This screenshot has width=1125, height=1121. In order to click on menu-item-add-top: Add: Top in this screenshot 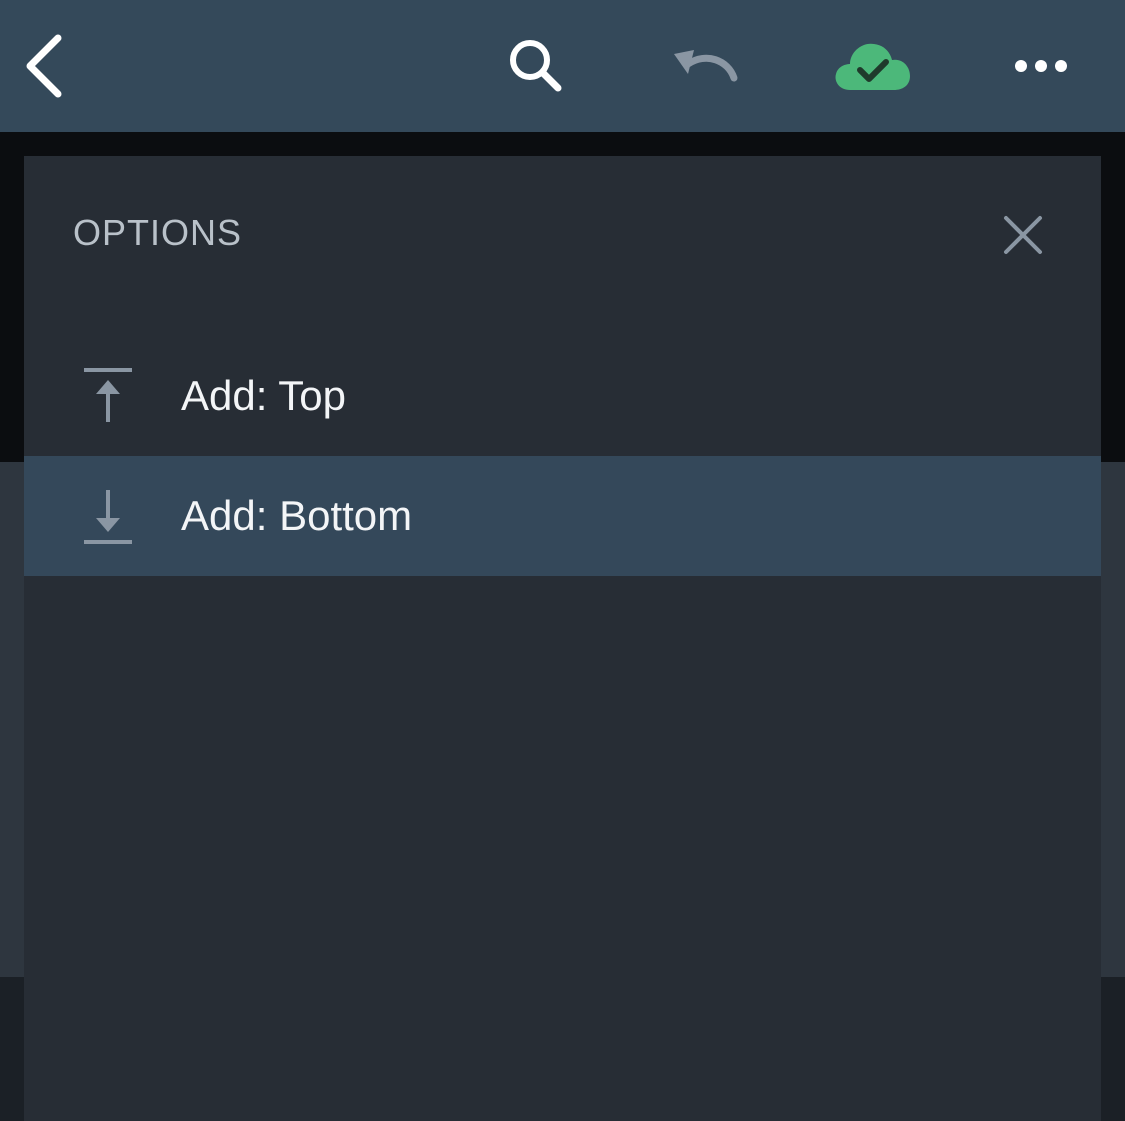, I will do `click(562, 396)`.